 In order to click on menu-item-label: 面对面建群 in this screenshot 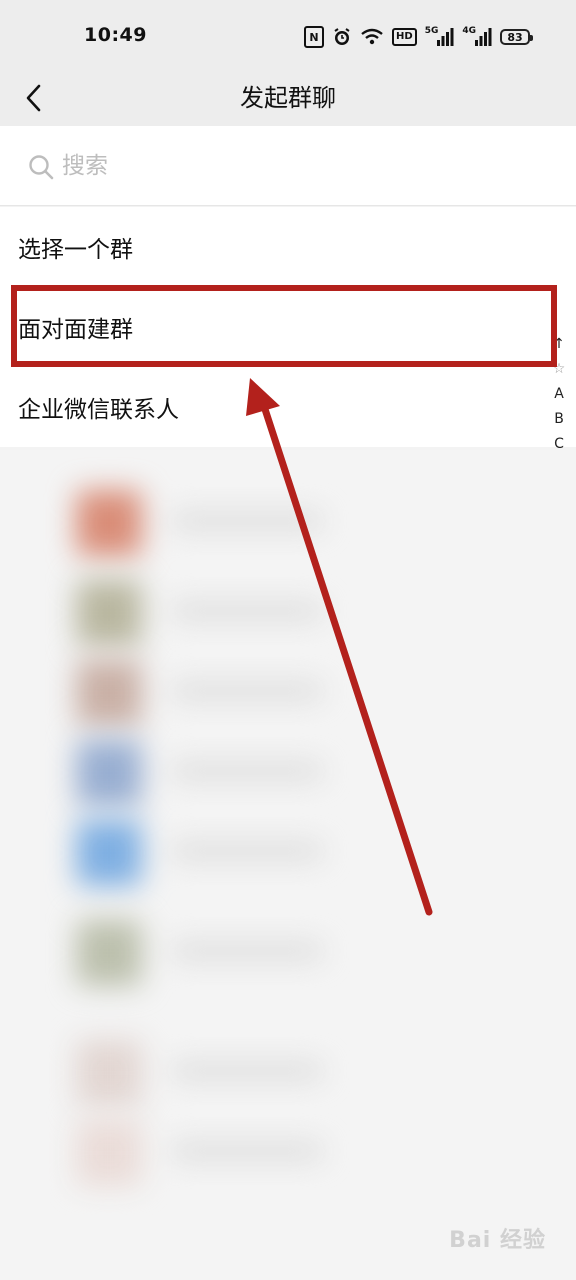, I will do `click(75, 330)`.